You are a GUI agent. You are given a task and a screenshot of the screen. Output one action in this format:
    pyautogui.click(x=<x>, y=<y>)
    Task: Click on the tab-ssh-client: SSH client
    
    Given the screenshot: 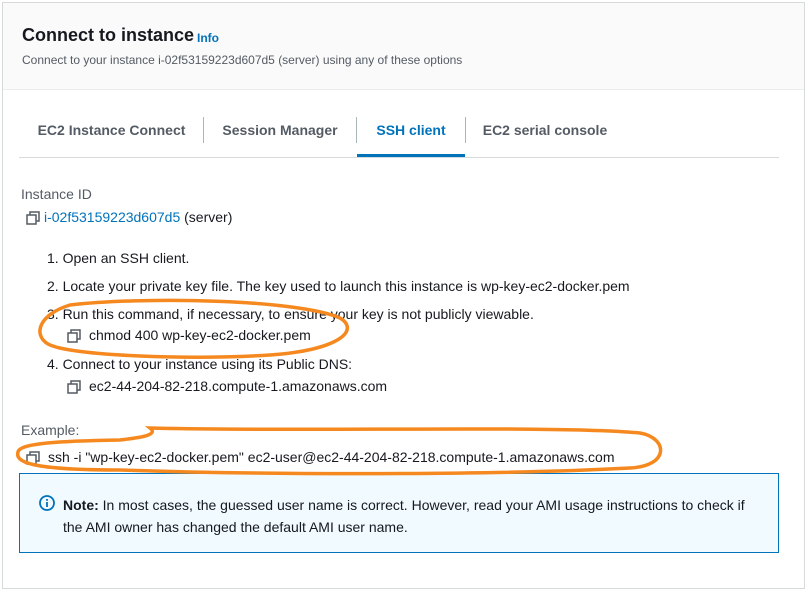 What is the action you would take?
    pyautogui.click(x=411, y=135)
    